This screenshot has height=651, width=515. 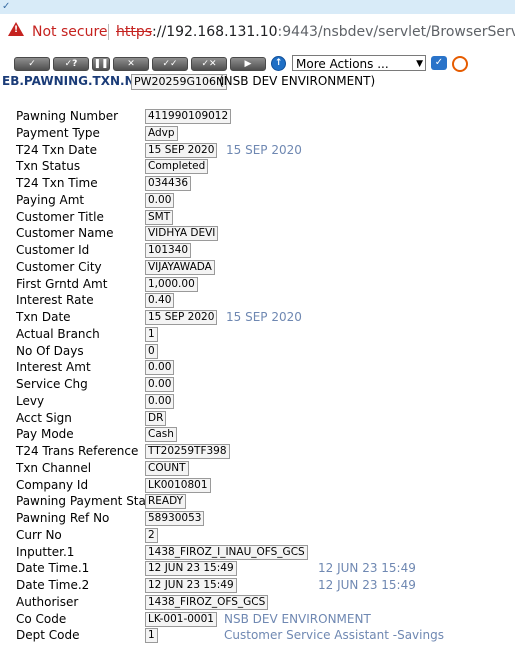 I want to click on form-row: First Grntd Amt 1,000.00, so click(x=257, y=284).